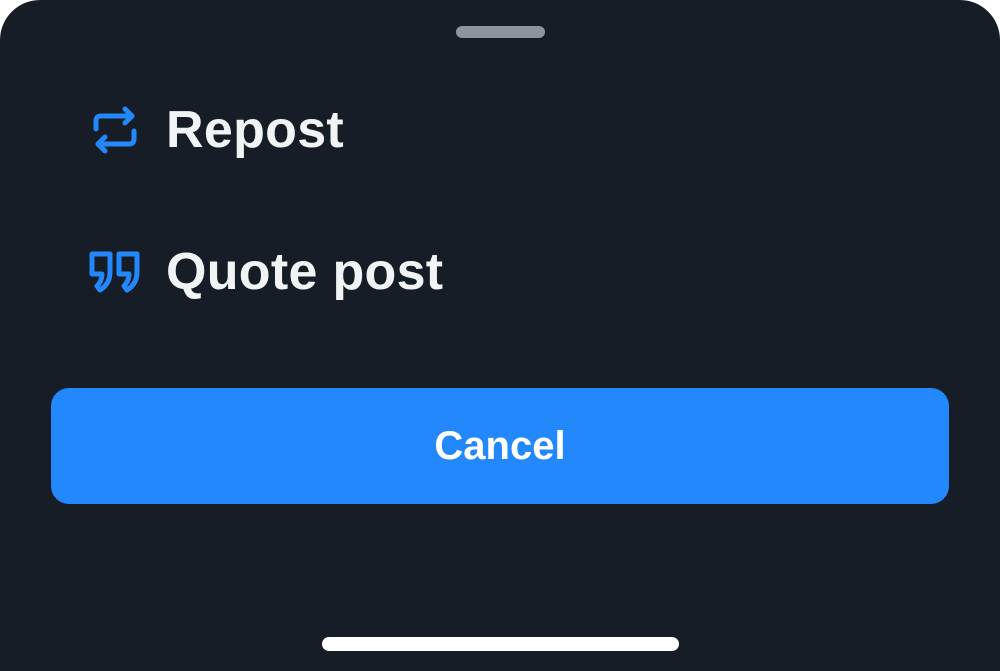 This screenshot has height=671, width=1000. I want to click on repost-option: Repost, so click(310, 130).